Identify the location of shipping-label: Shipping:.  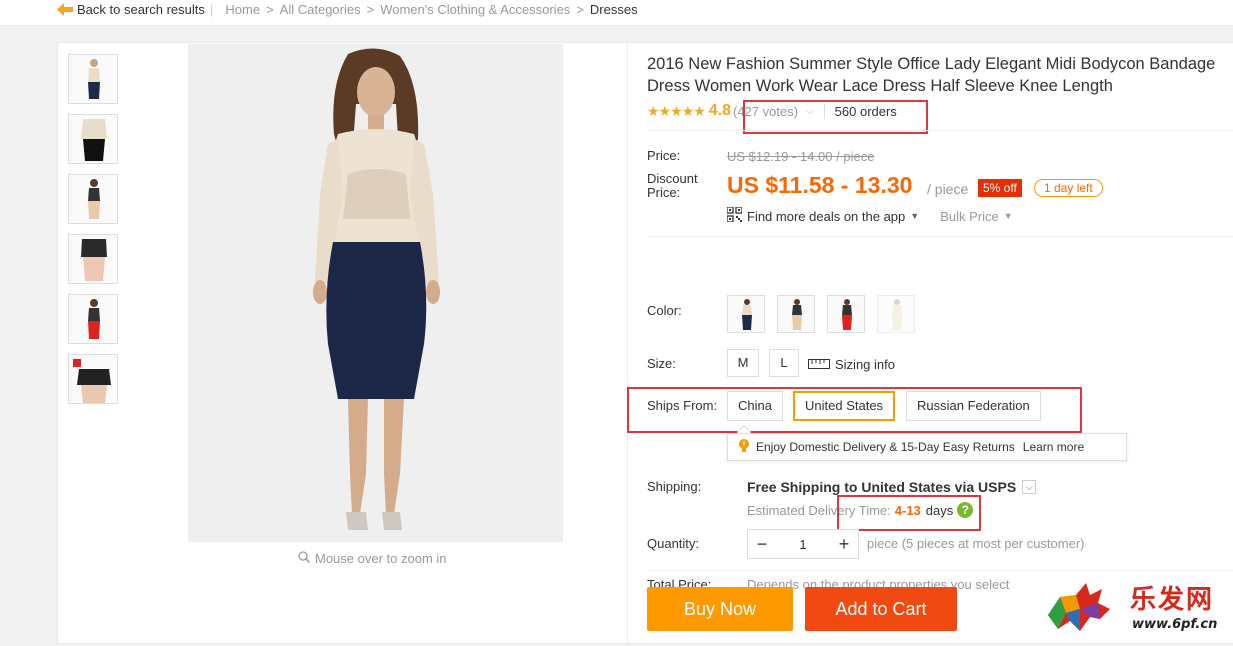
(674, 486).